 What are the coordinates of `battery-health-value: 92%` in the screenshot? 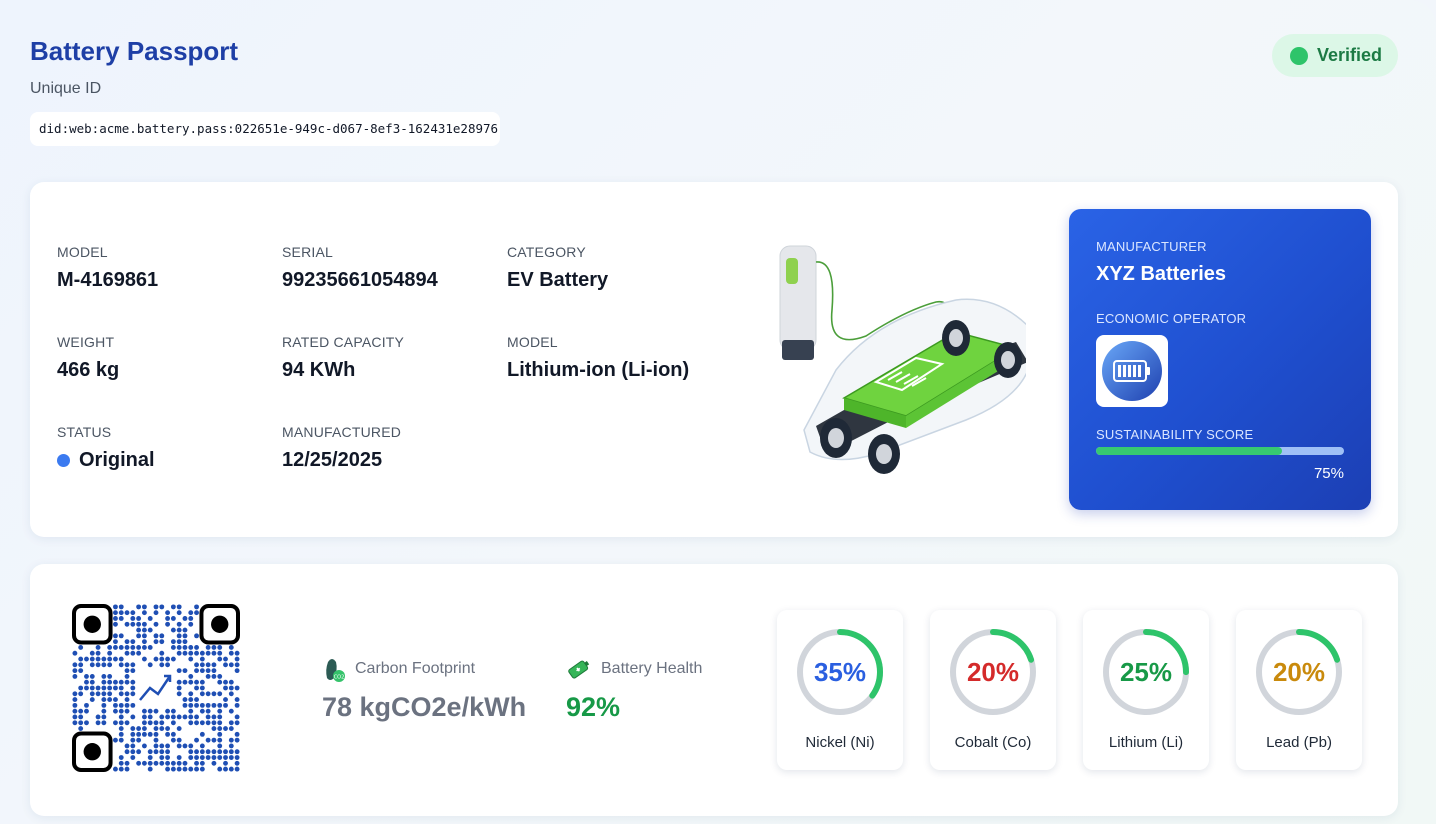 It's located at (593, 707).